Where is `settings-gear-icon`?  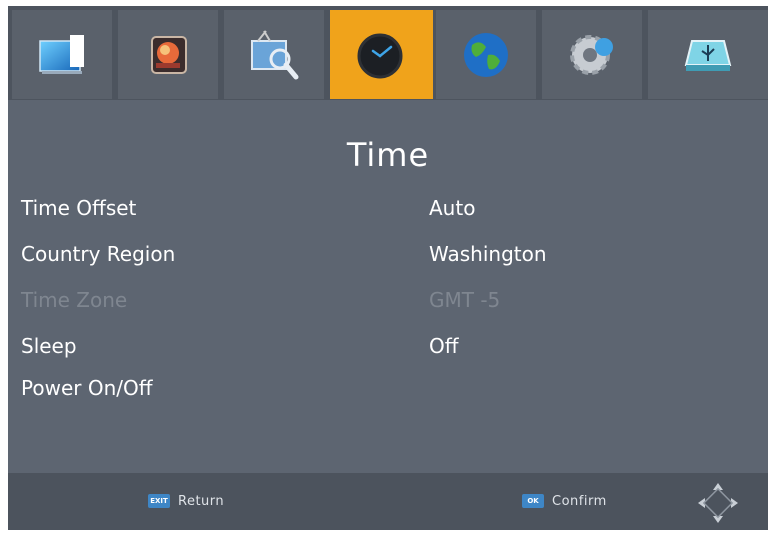 settings-gear-icon is located at coordinates (591, 54).